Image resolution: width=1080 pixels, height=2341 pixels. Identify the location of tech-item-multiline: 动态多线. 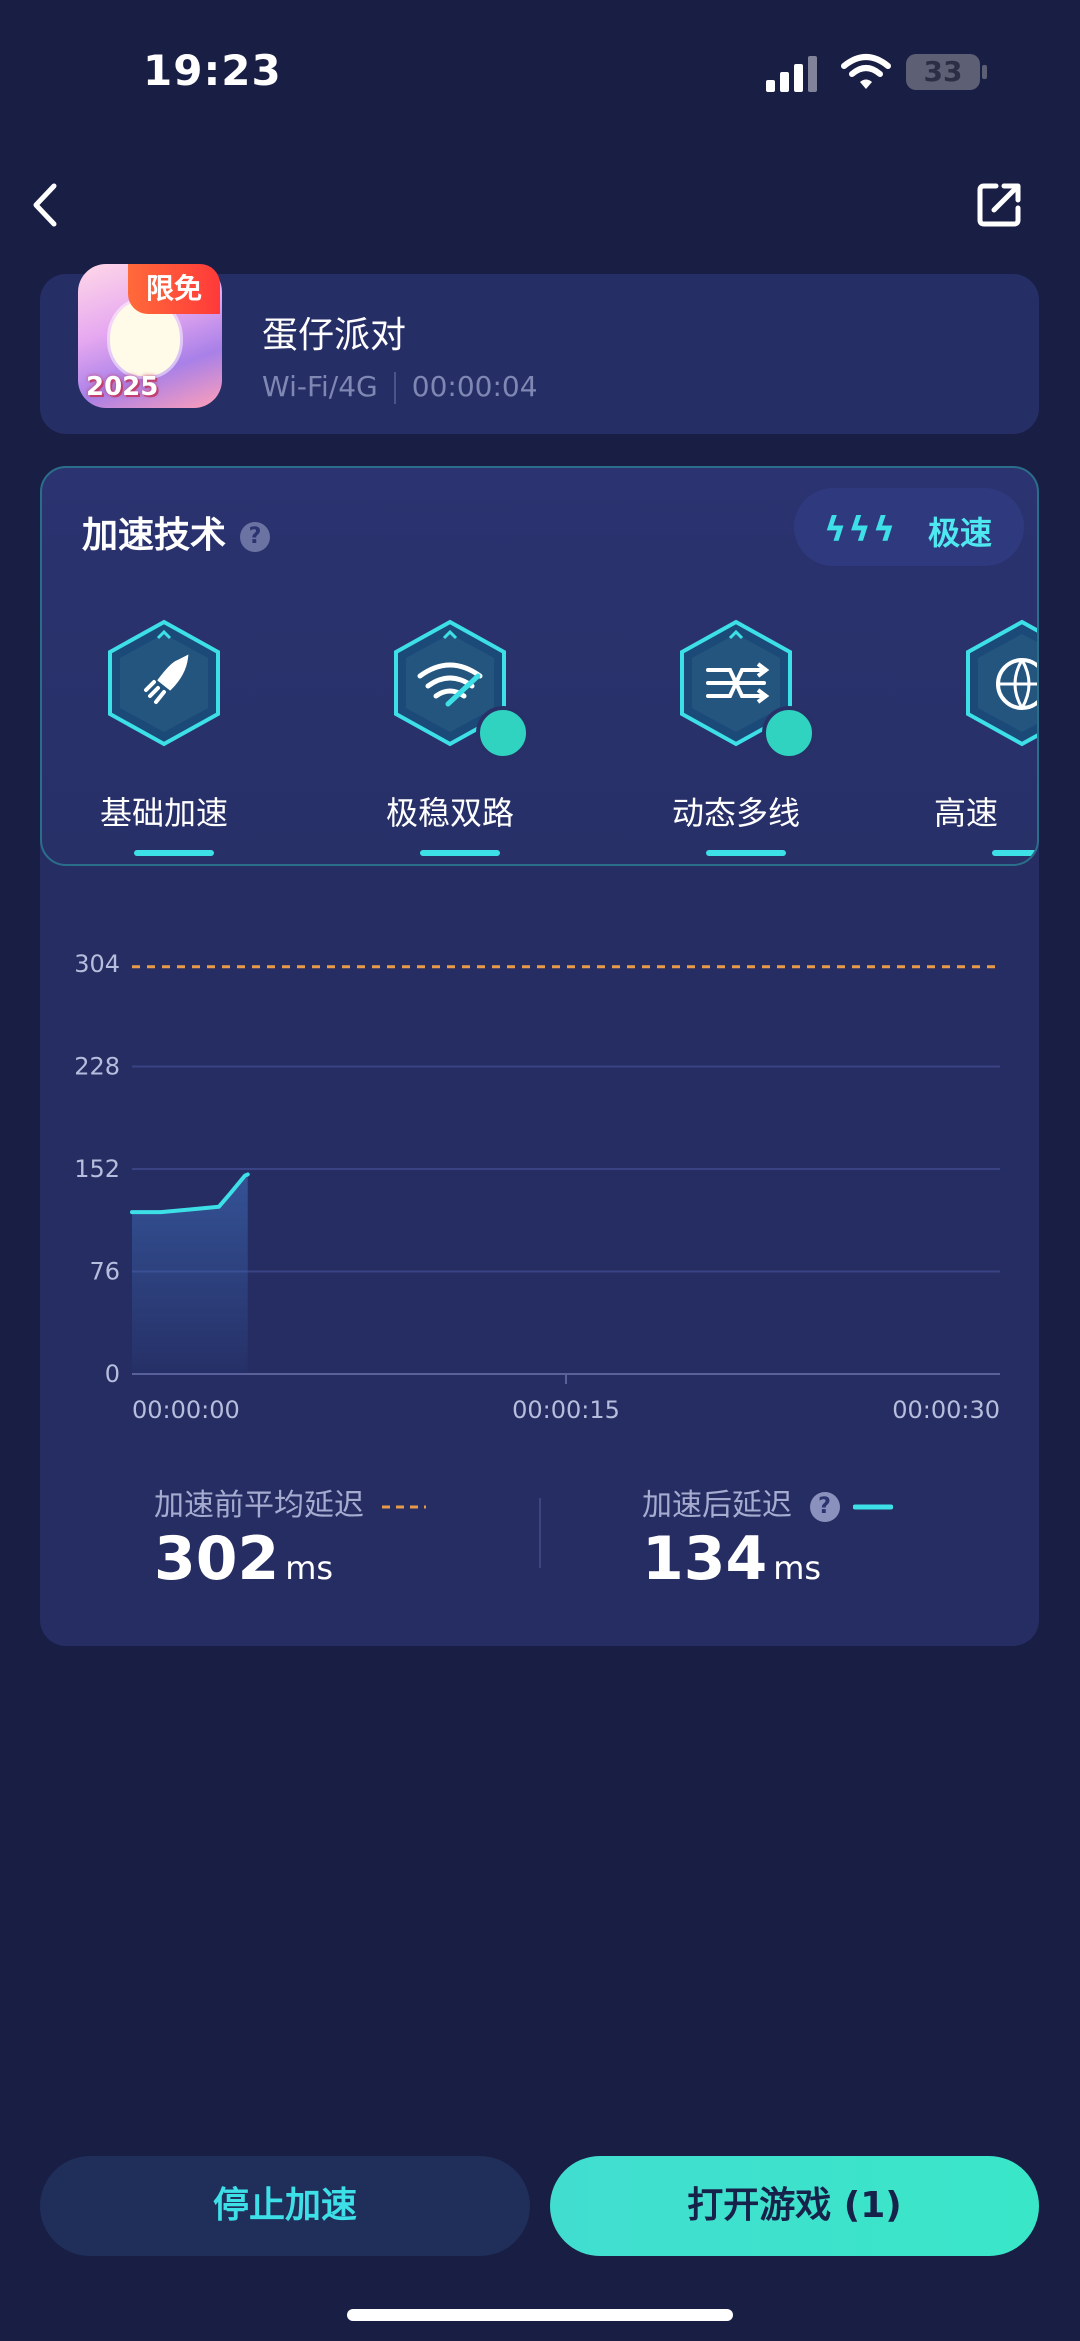
(738, 738).